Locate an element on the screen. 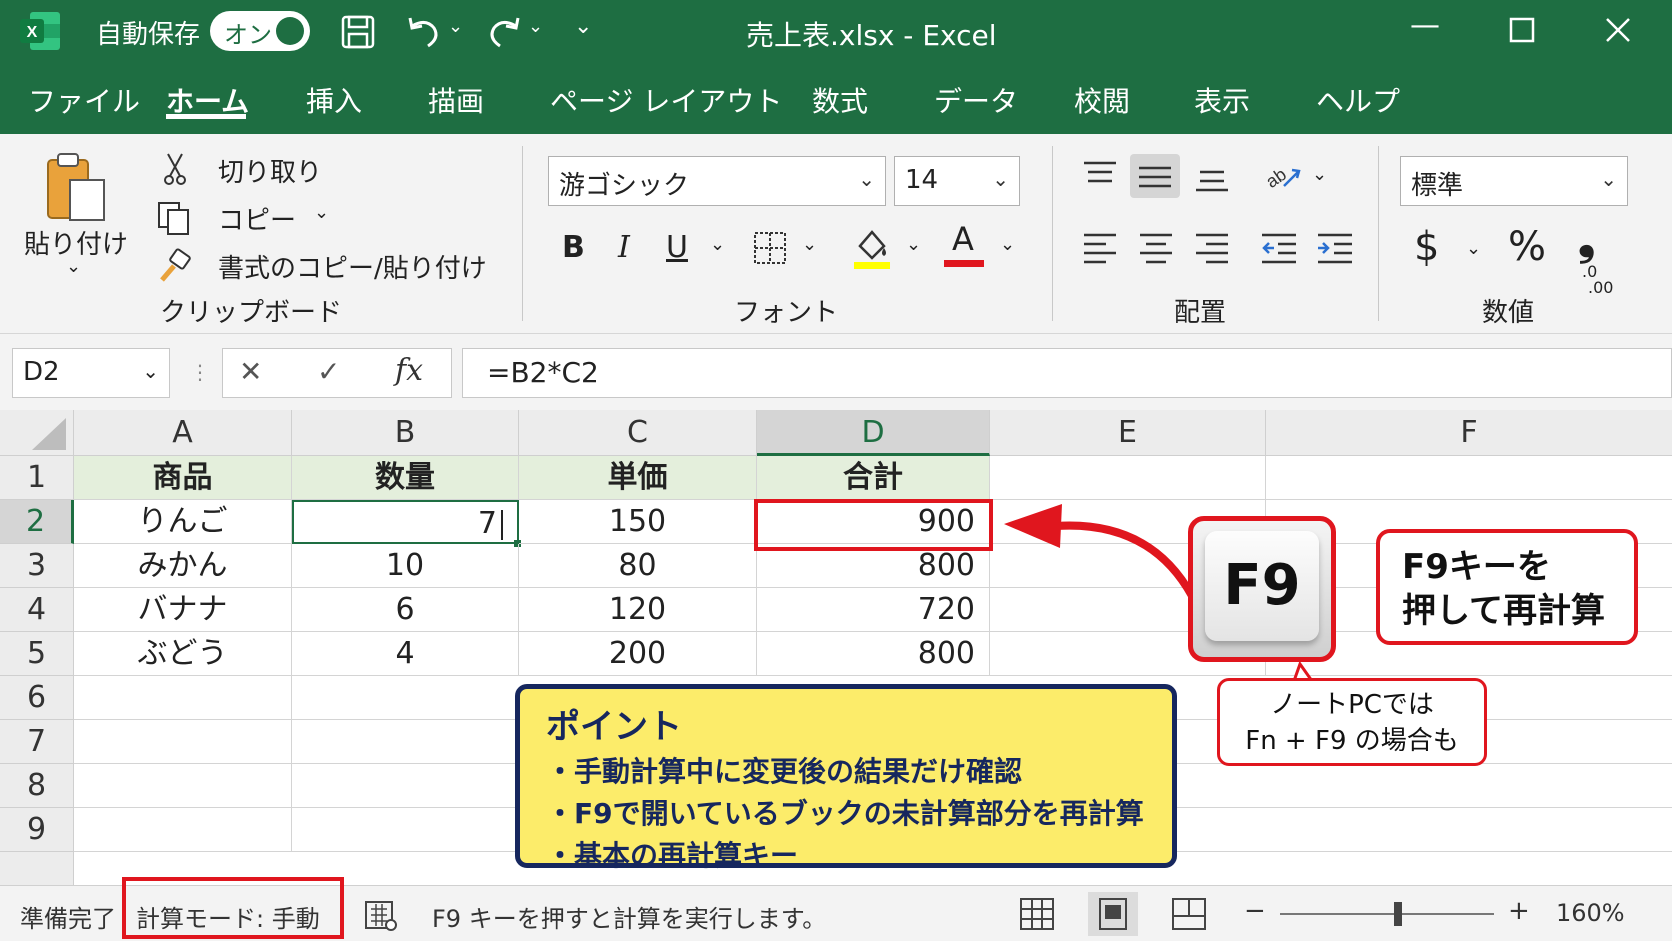 This screenshot has width=1672, height=941. cell-a3: みかん is located at coordinates (183, 566).